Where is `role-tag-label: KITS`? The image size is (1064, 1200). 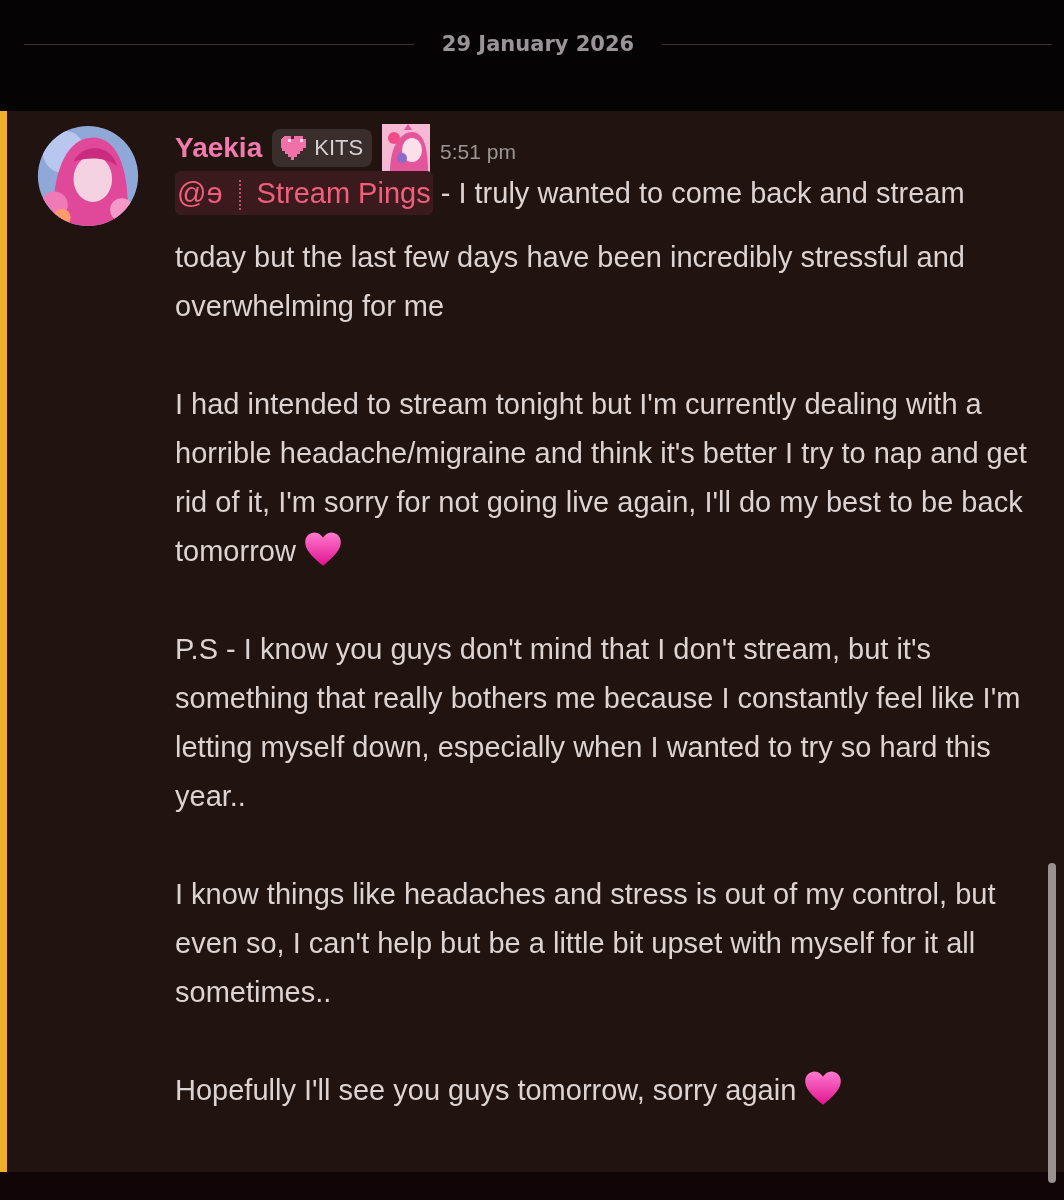
role-tag-label: KITS is located at coordinates (339, 148).